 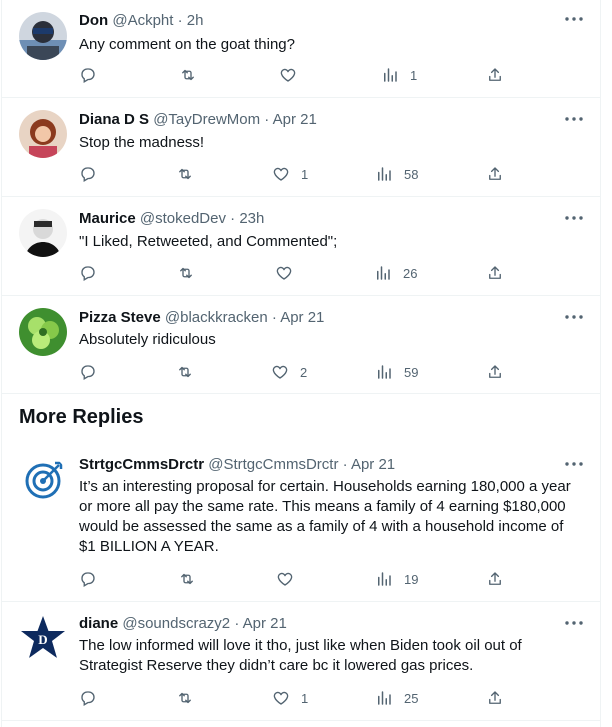 What do you see at coordinates (208, 241) in the screenshot?
I see `tweet-text: "I Liked, Retweeted, and Commented";` at bounding box center [208, 241].